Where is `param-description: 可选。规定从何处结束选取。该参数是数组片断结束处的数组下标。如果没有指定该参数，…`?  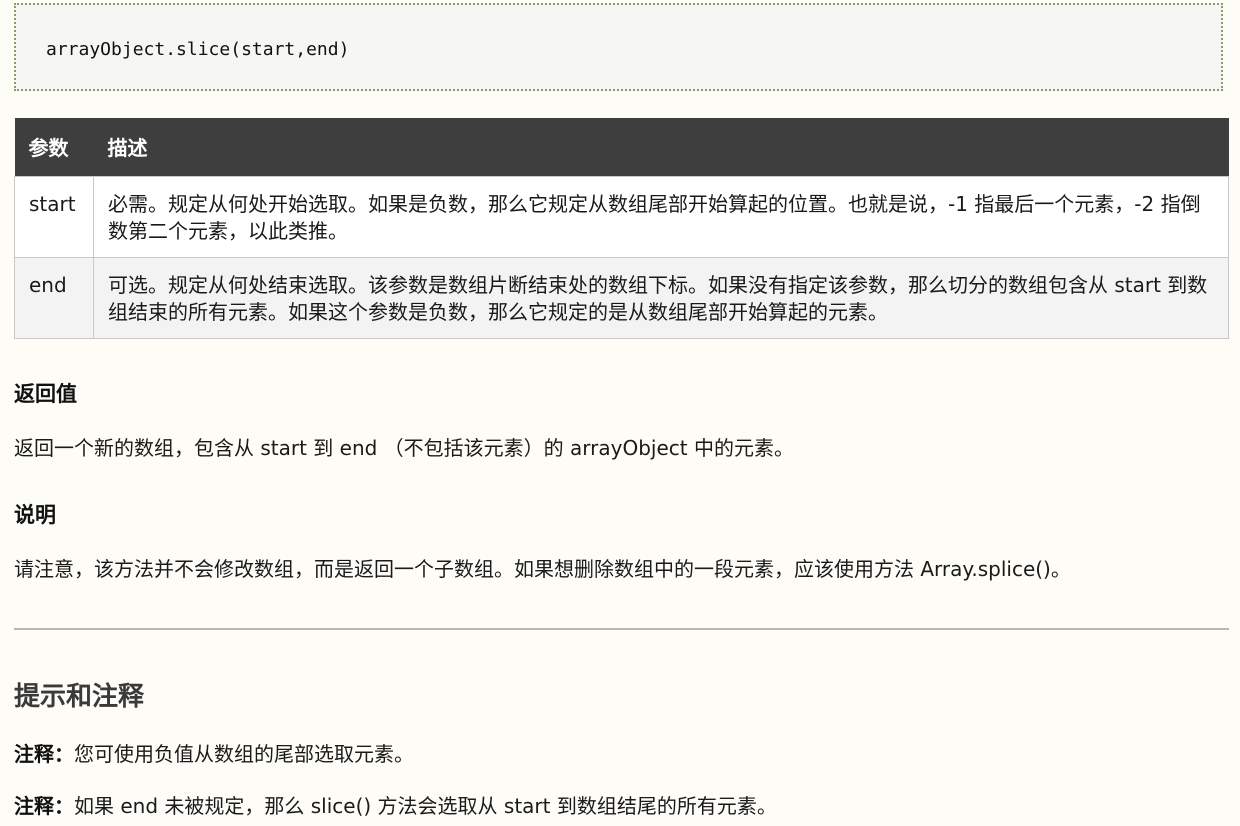 param-description: 可选。规定从何处结束选取。该参数是数组片断结束处的数组下标。如果没有指定该参数，… is located at coordinates (661, 297).